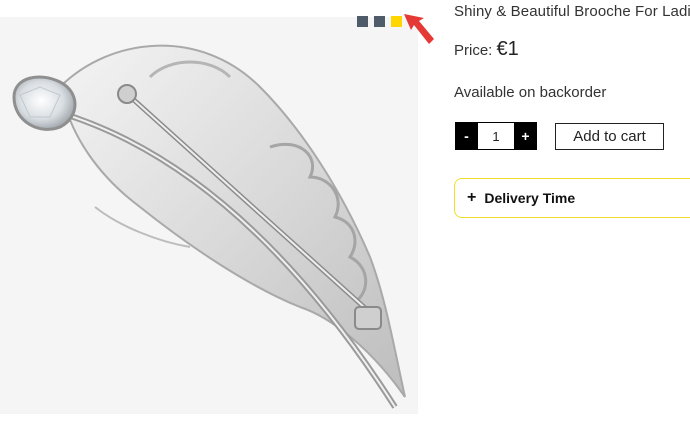 The height and width of the screenshot is (421, 690). What do you see at coordinates (525, 136) in the screenshot?
I see `quantity-increment-button: +` at bounding box center [525, 136].